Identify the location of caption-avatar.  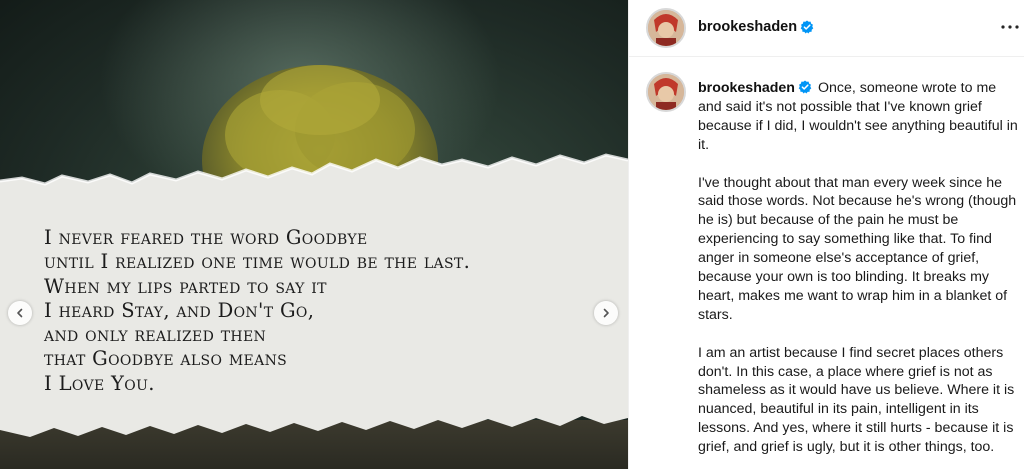
(666, 92).